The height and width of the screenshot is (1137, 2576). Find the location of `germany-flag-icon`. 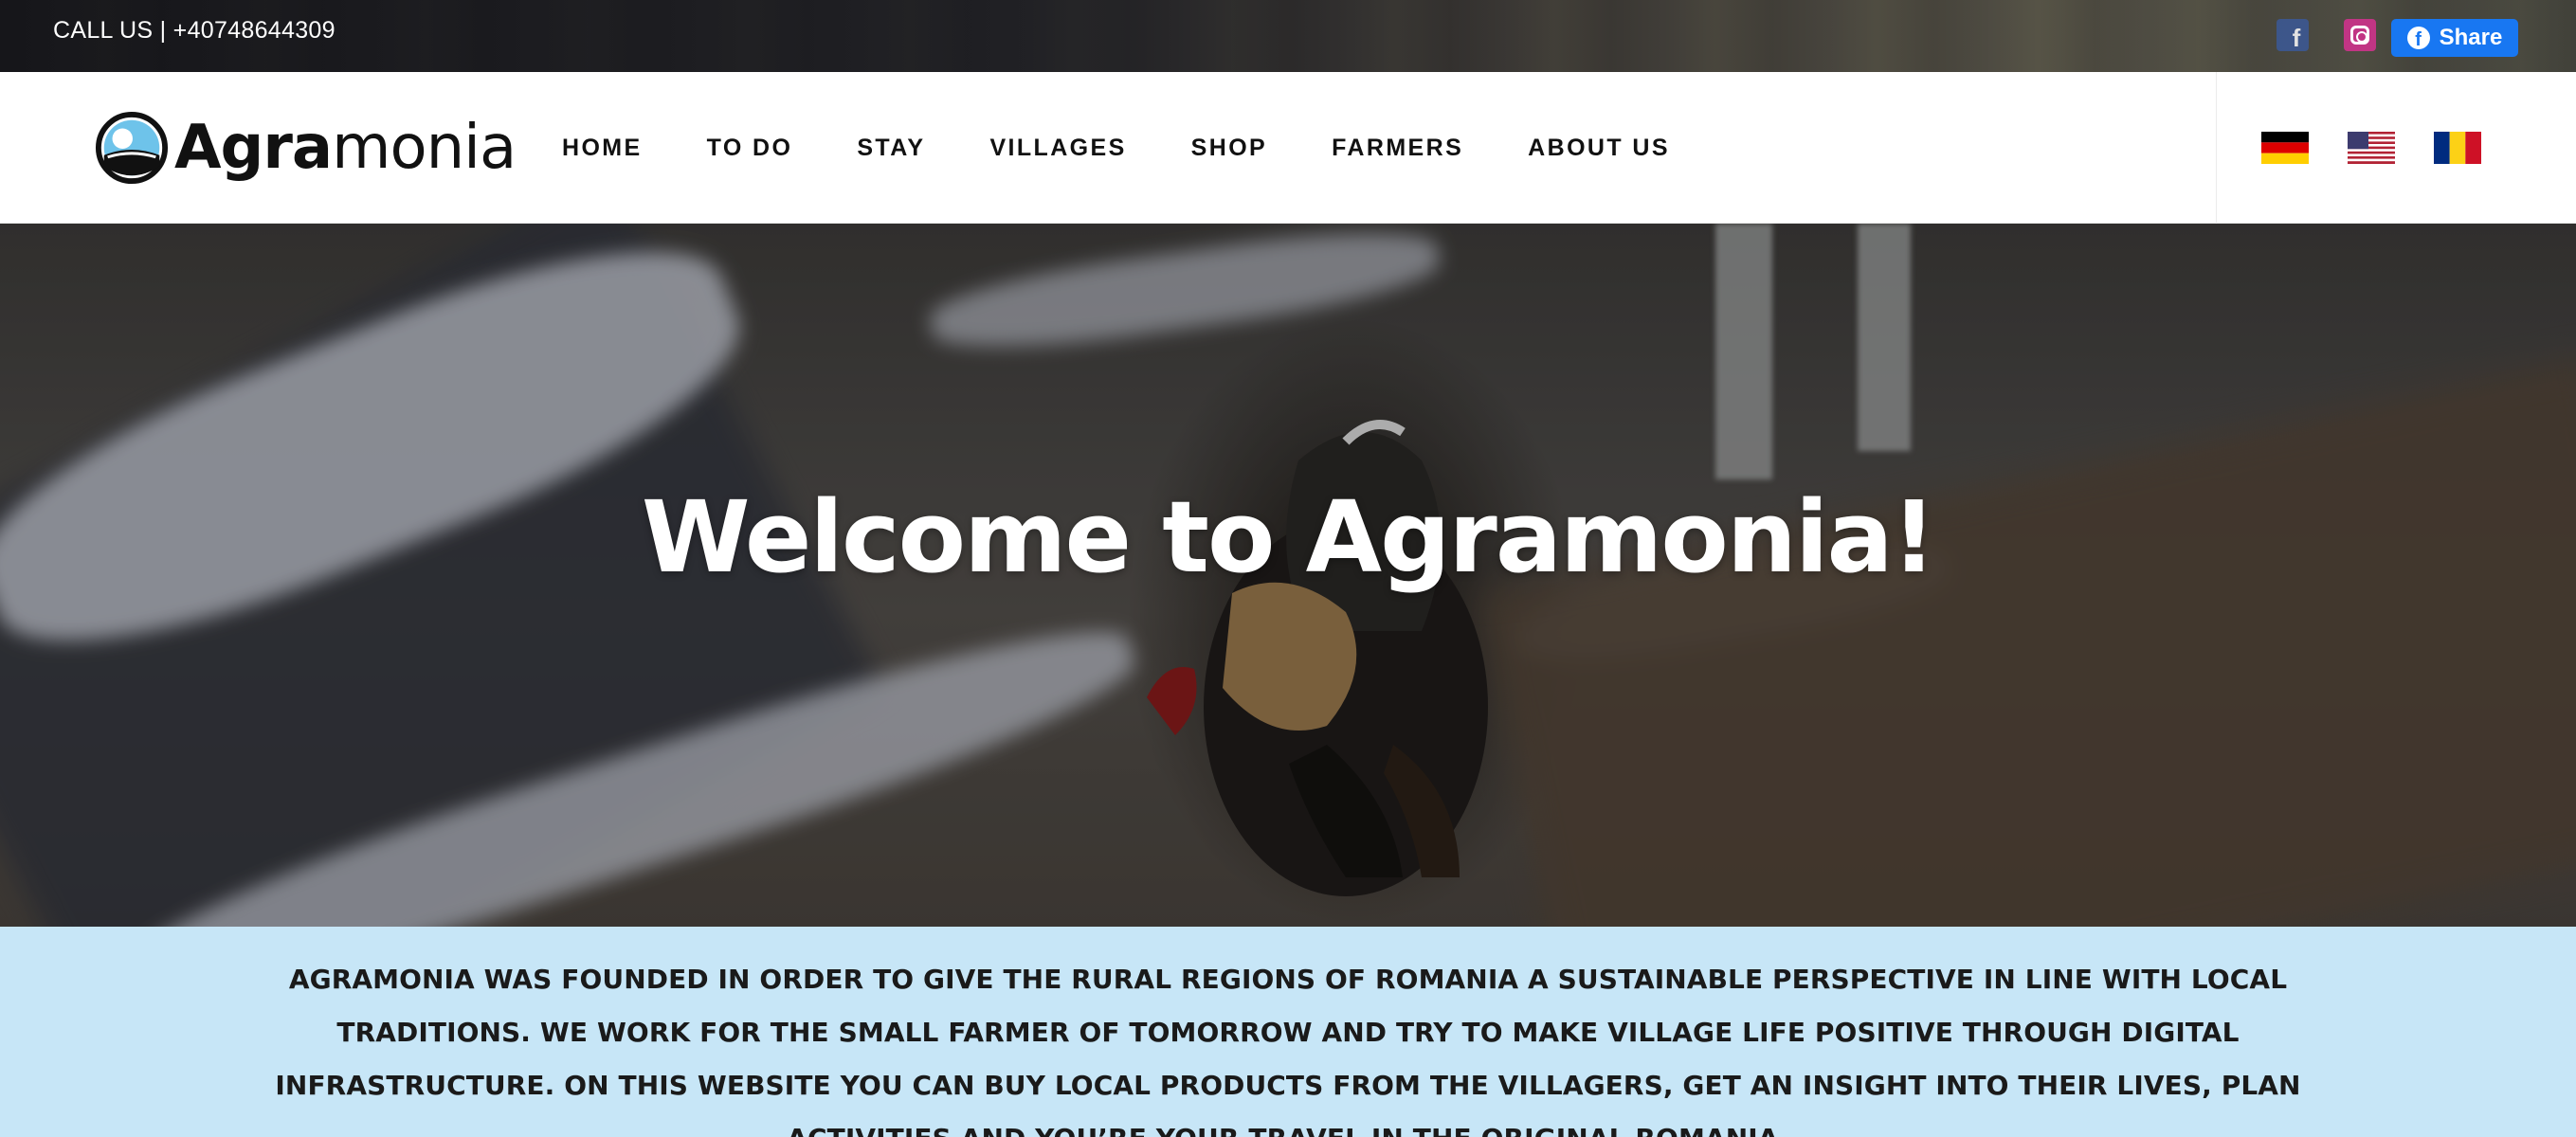

germany-flag-icon is located at coordinates (2285, 148).